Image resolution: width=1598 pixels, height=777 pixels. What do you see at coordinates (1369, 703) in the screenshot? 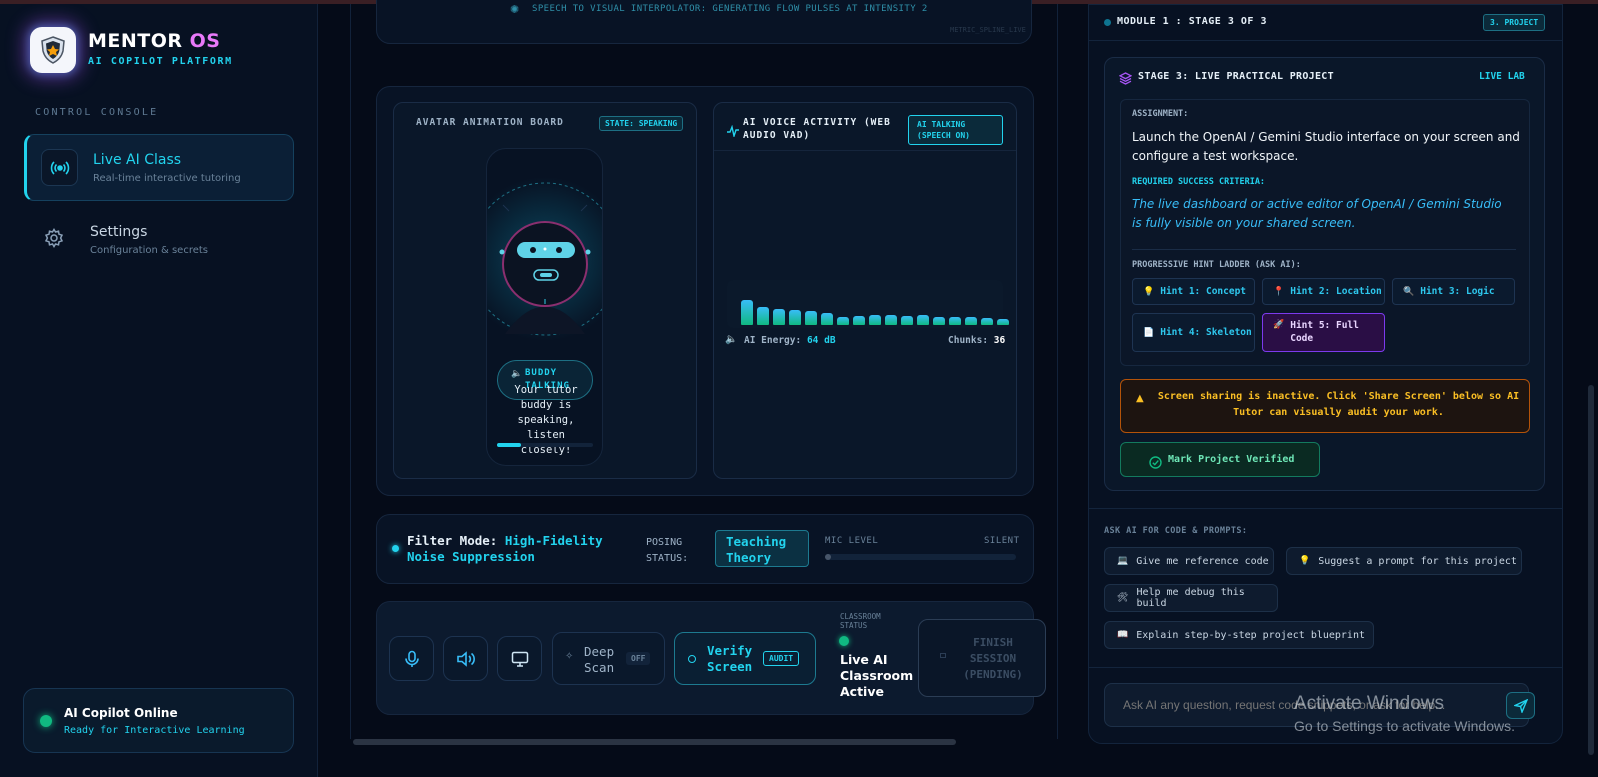
I see `activate-windows-title: Activate Windows` at bounding box center [1369, 703].